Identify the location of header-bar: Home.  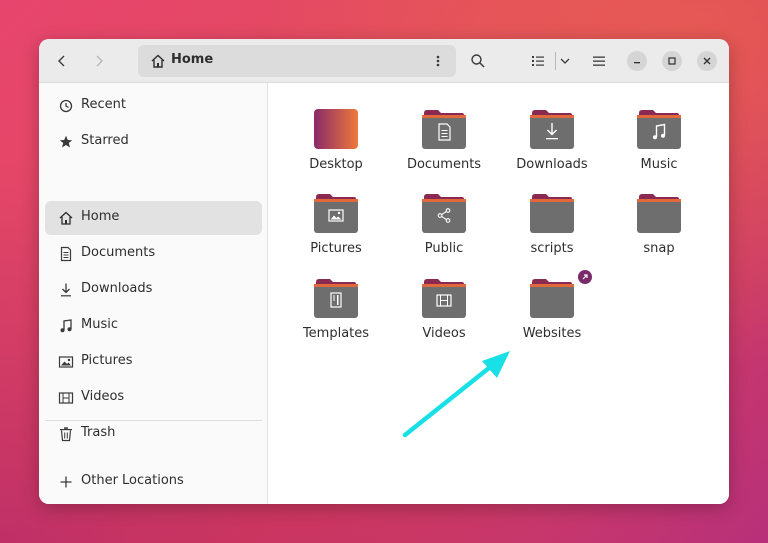
(384, 61).